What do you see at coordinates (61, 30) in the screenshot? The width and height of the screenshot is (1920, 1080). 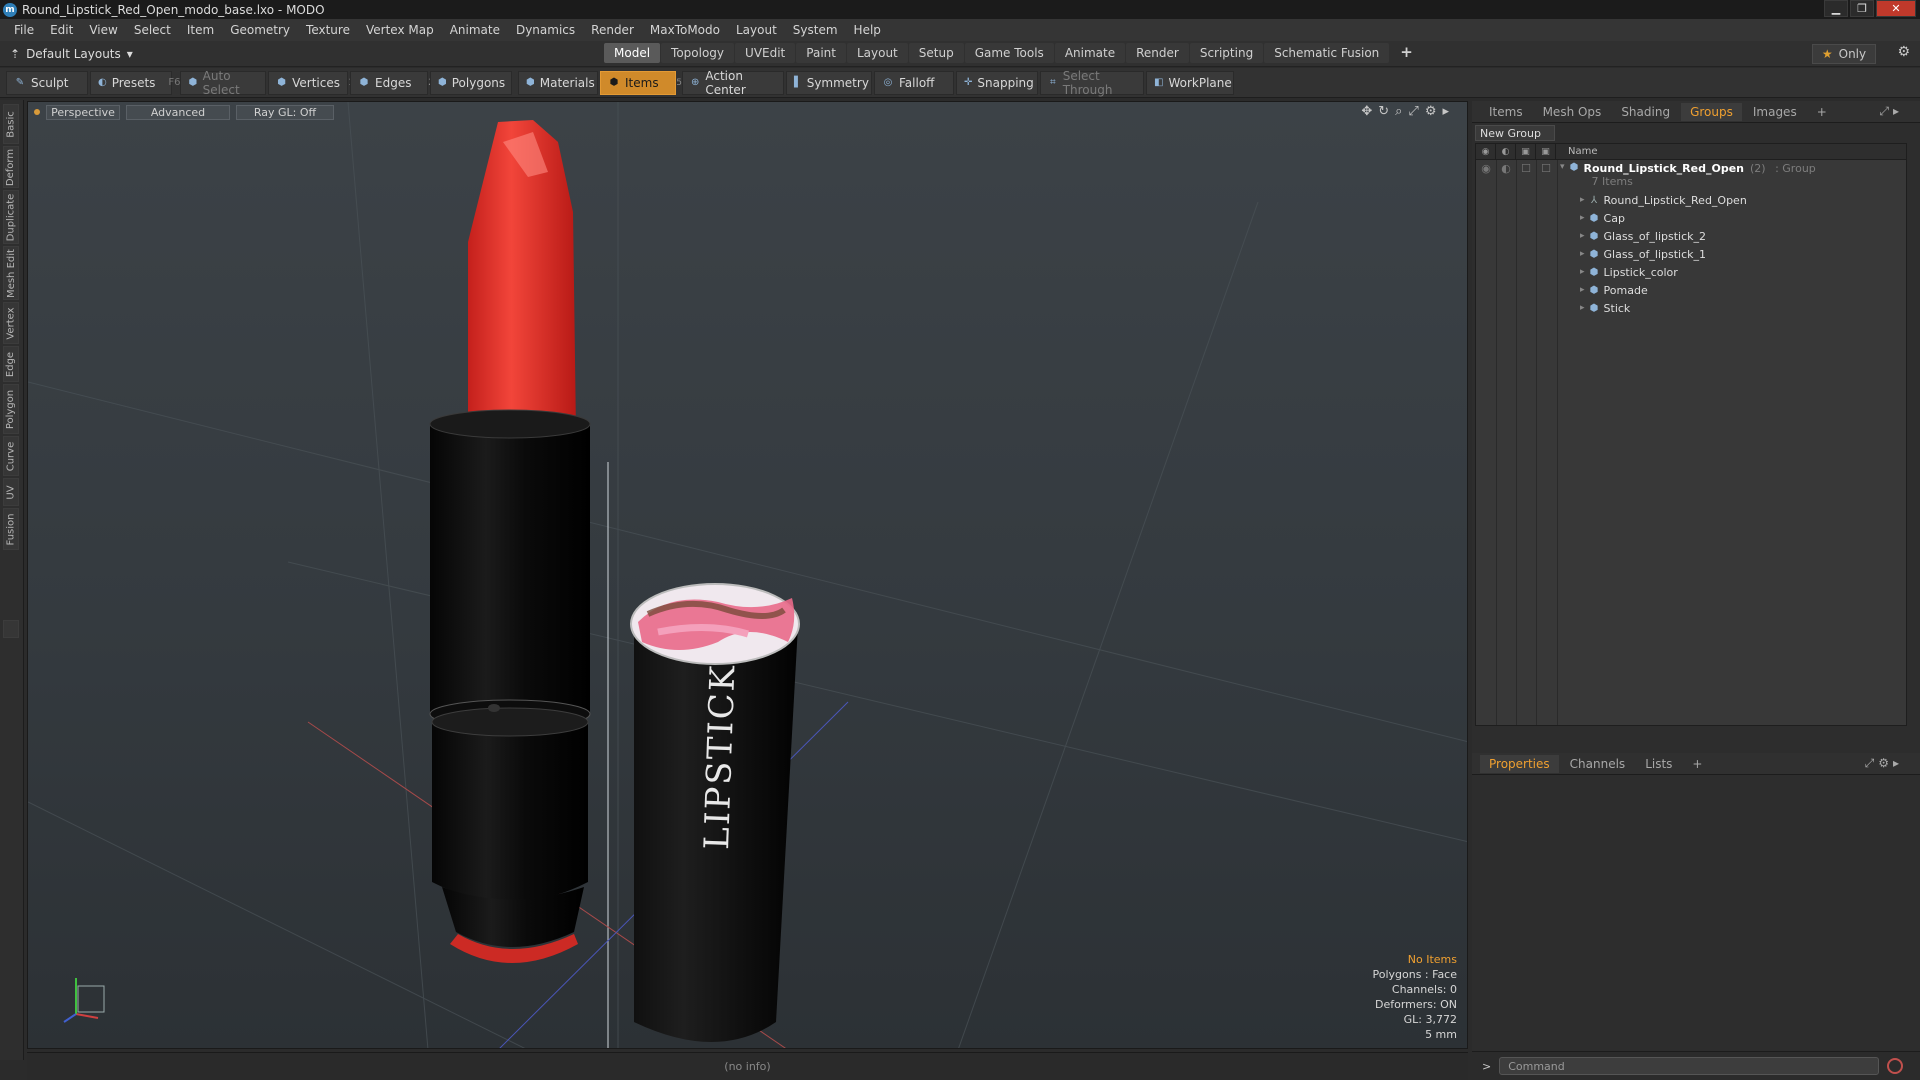 I see `menu-edit: Edit` at bounding box center [61, 30].